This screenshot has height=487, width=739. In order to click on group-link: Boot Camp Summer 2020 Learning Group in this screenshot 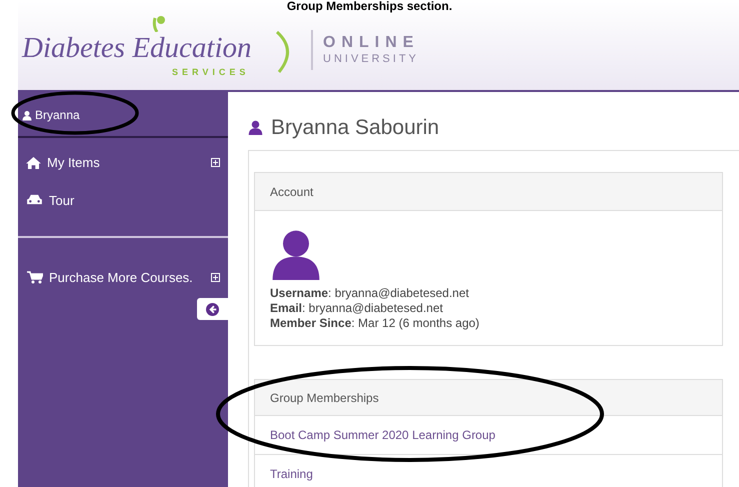, I will do `click(383, 435)`.